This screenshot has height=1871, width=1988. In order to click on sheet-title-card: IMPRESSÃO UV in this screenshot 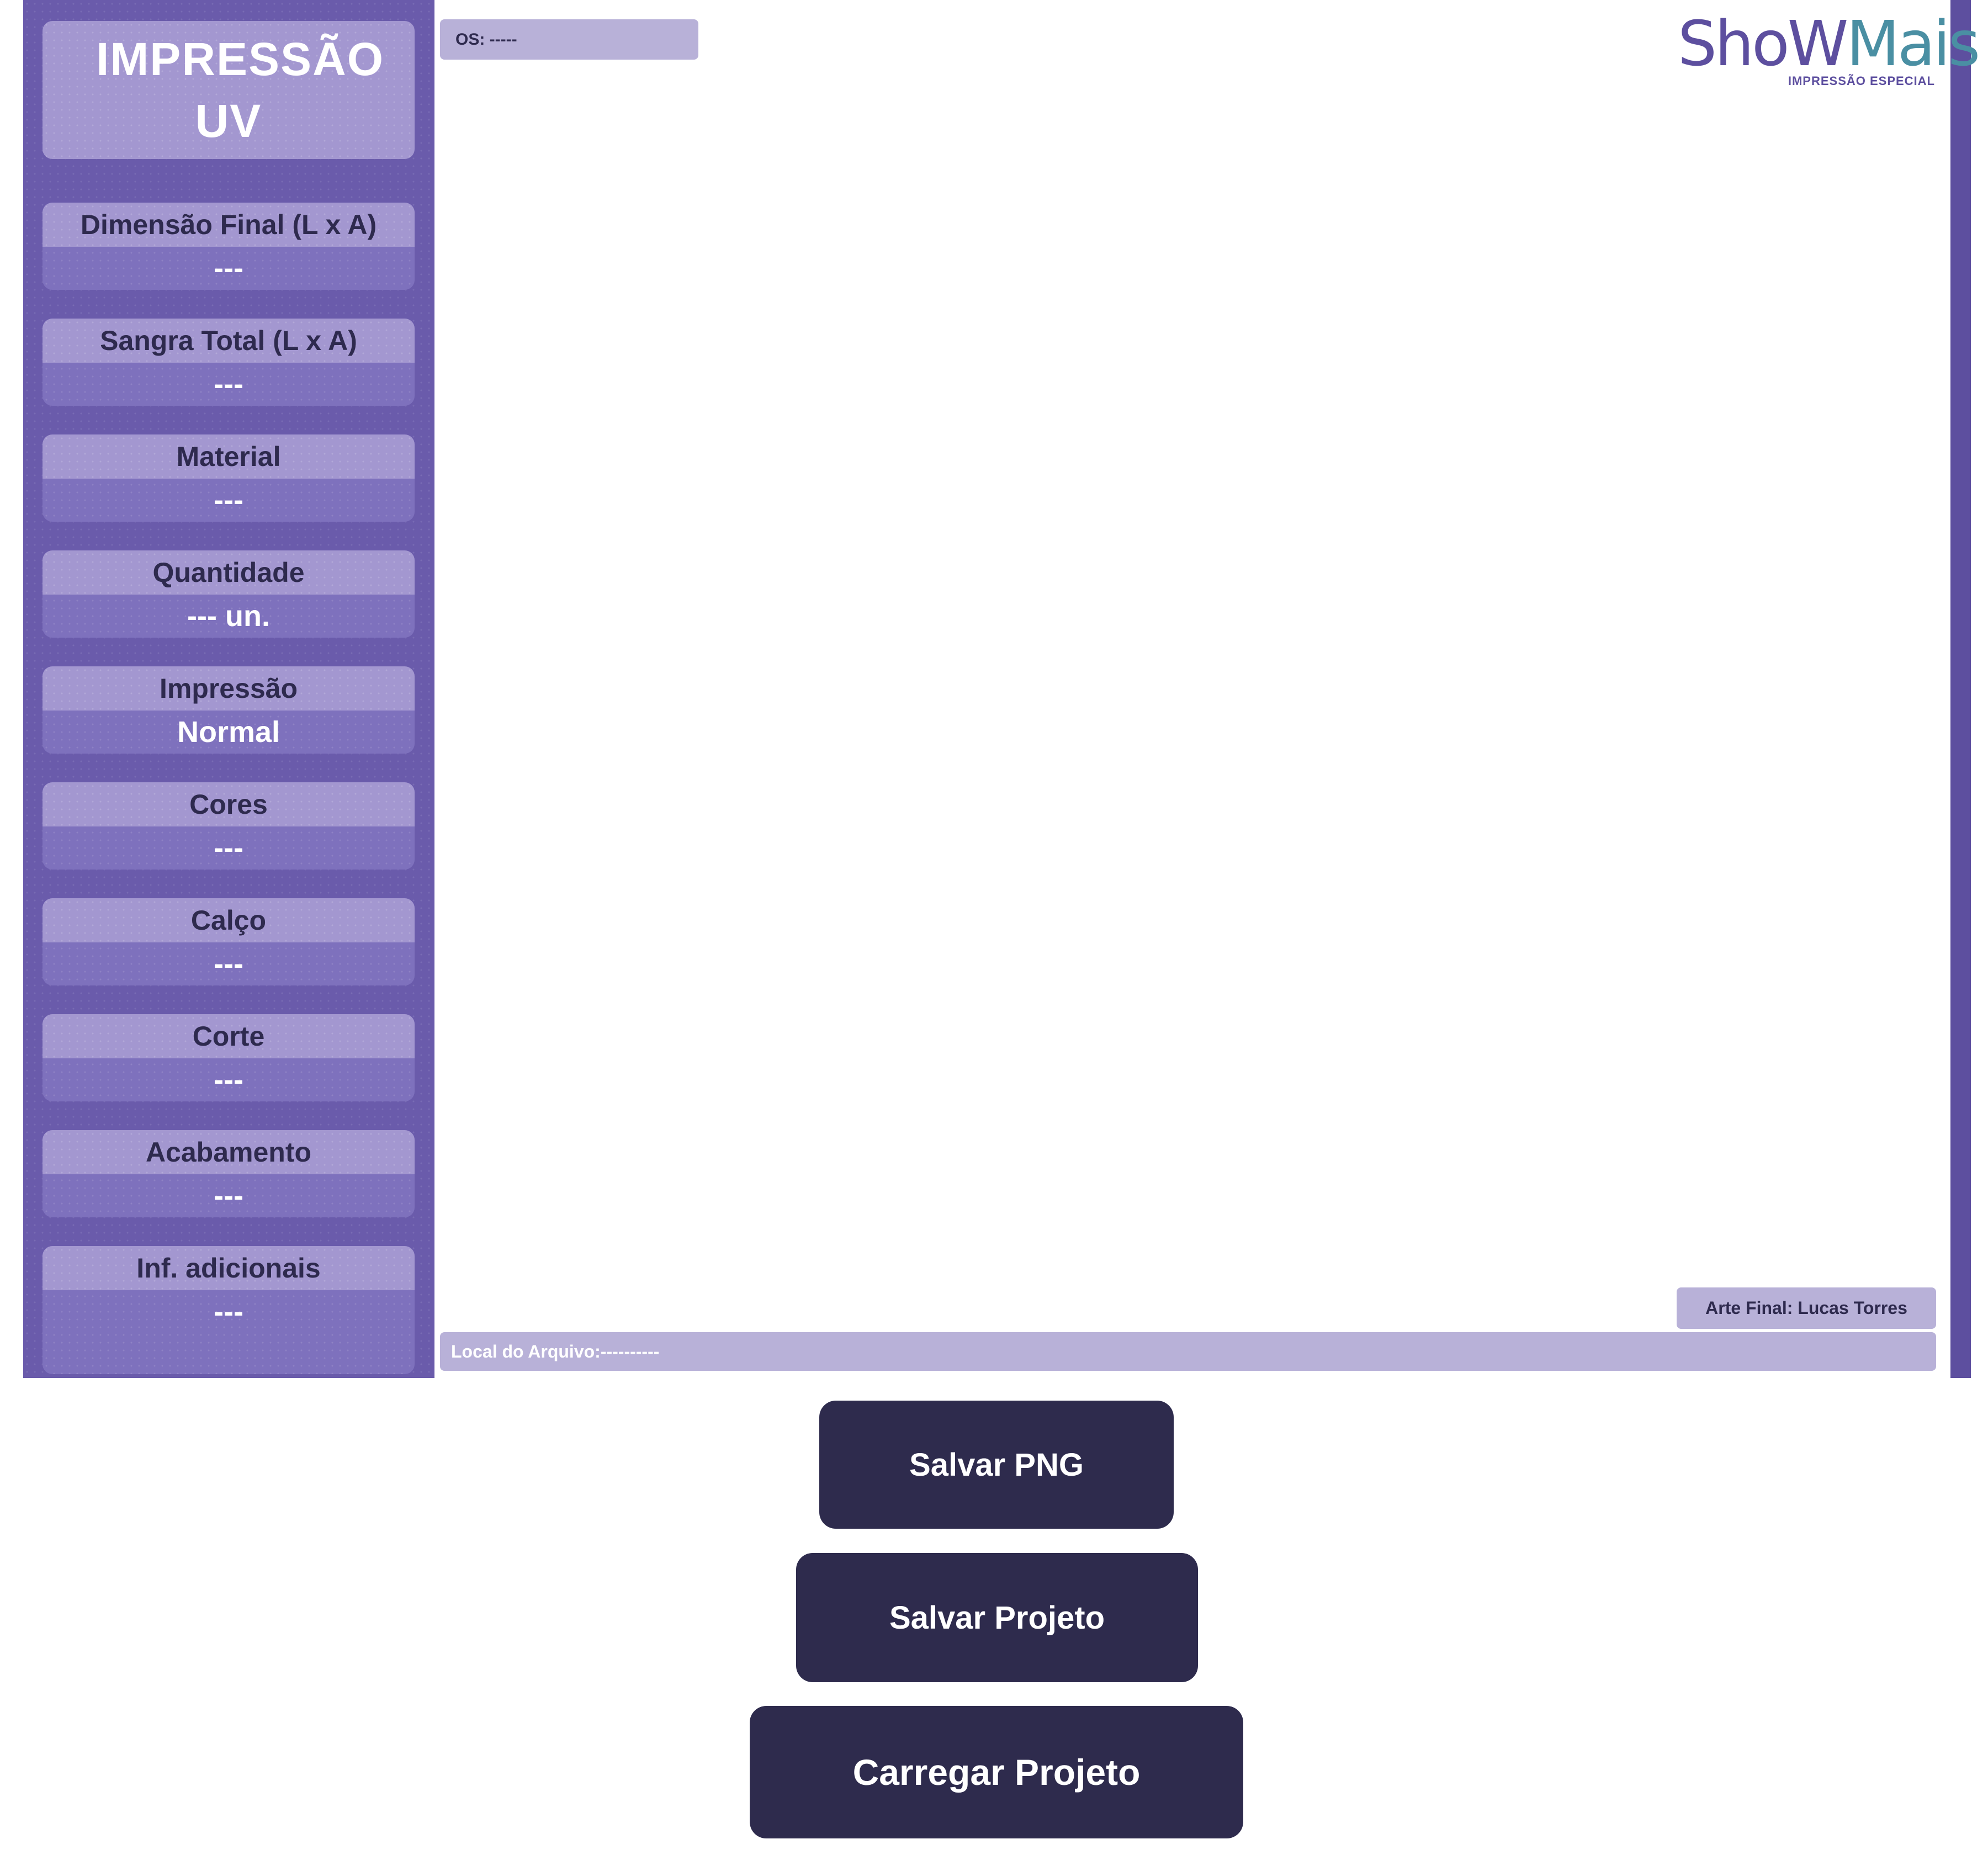, I will do `click(229, 90)`.